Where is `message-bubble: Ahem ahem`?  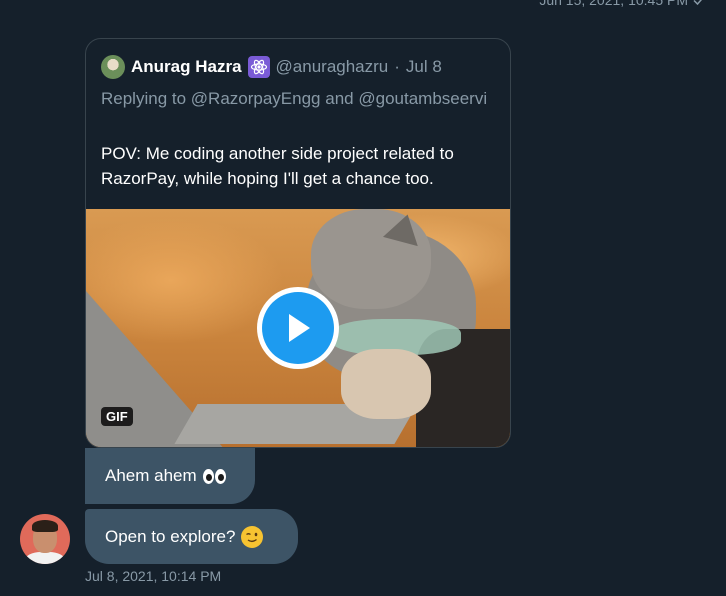 message-bubble: Ahem ahem is located at coordinates (170, 476).